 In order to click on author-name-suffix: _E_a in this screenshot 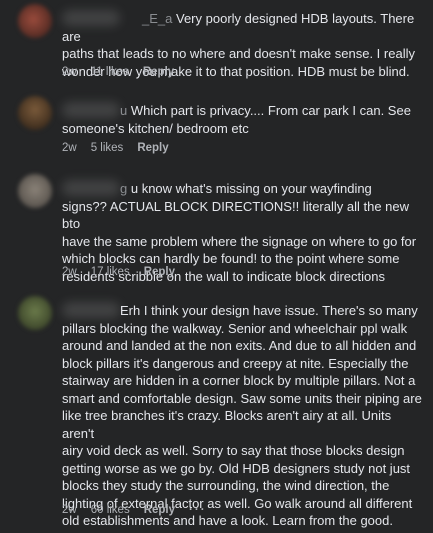, I will do `click(157, 18)`.